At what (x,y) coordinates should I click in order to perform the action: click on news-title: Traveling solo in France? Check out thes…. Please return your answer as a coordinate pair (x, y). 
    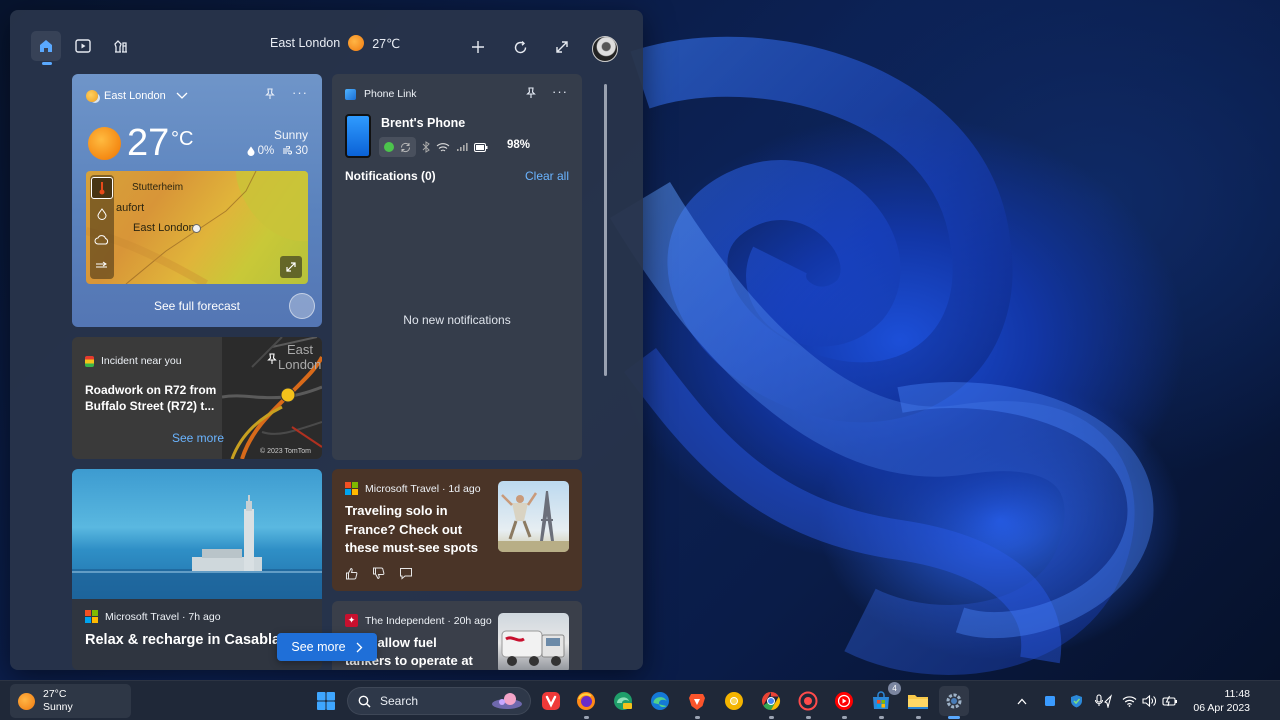
    Looking at the image, I should click on (415, 530).